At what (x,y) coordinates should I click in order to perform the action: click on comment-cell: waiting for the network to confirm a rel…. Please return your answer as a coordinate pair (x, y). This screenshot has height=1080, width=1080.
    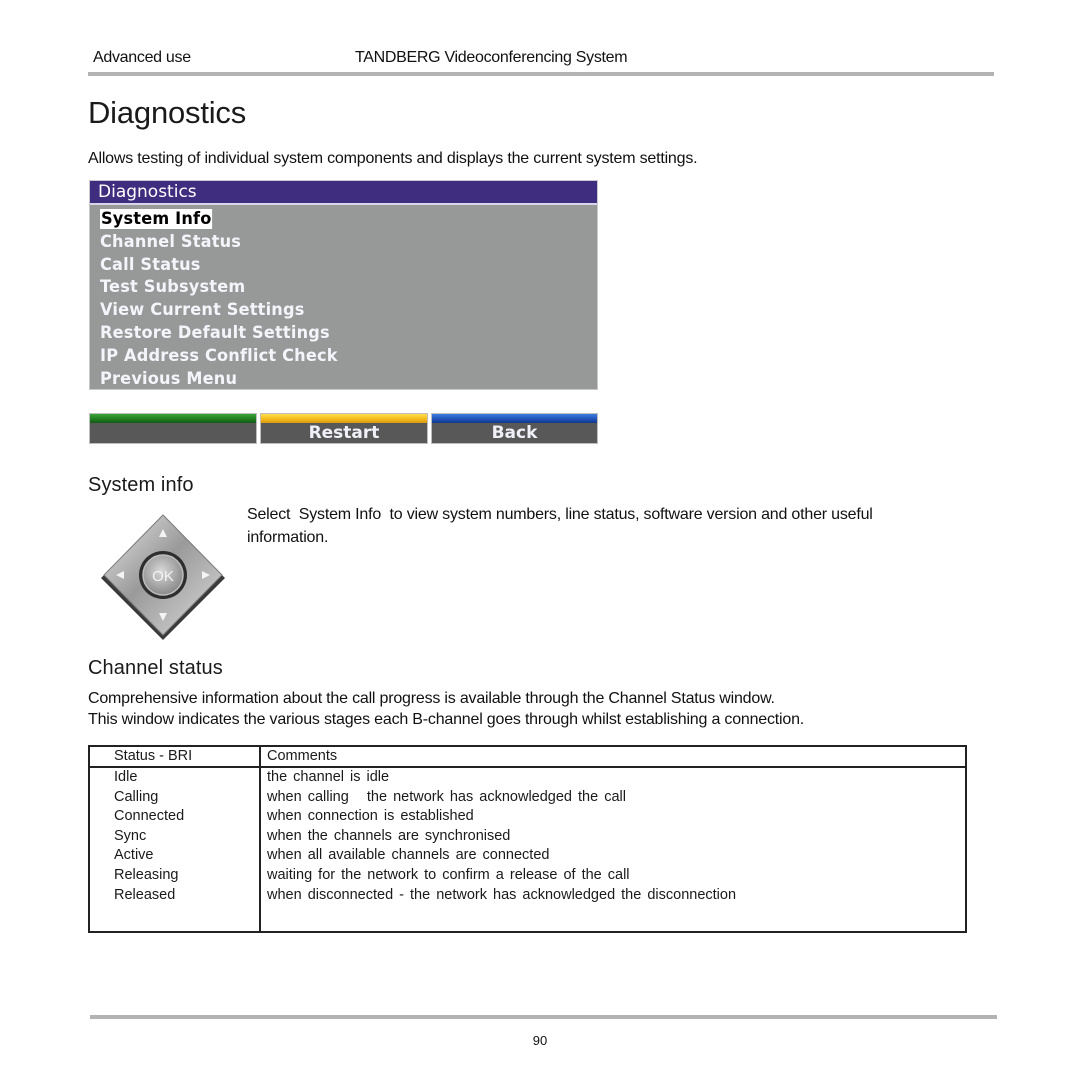
    Looking at the image, I should click on (448, 874).